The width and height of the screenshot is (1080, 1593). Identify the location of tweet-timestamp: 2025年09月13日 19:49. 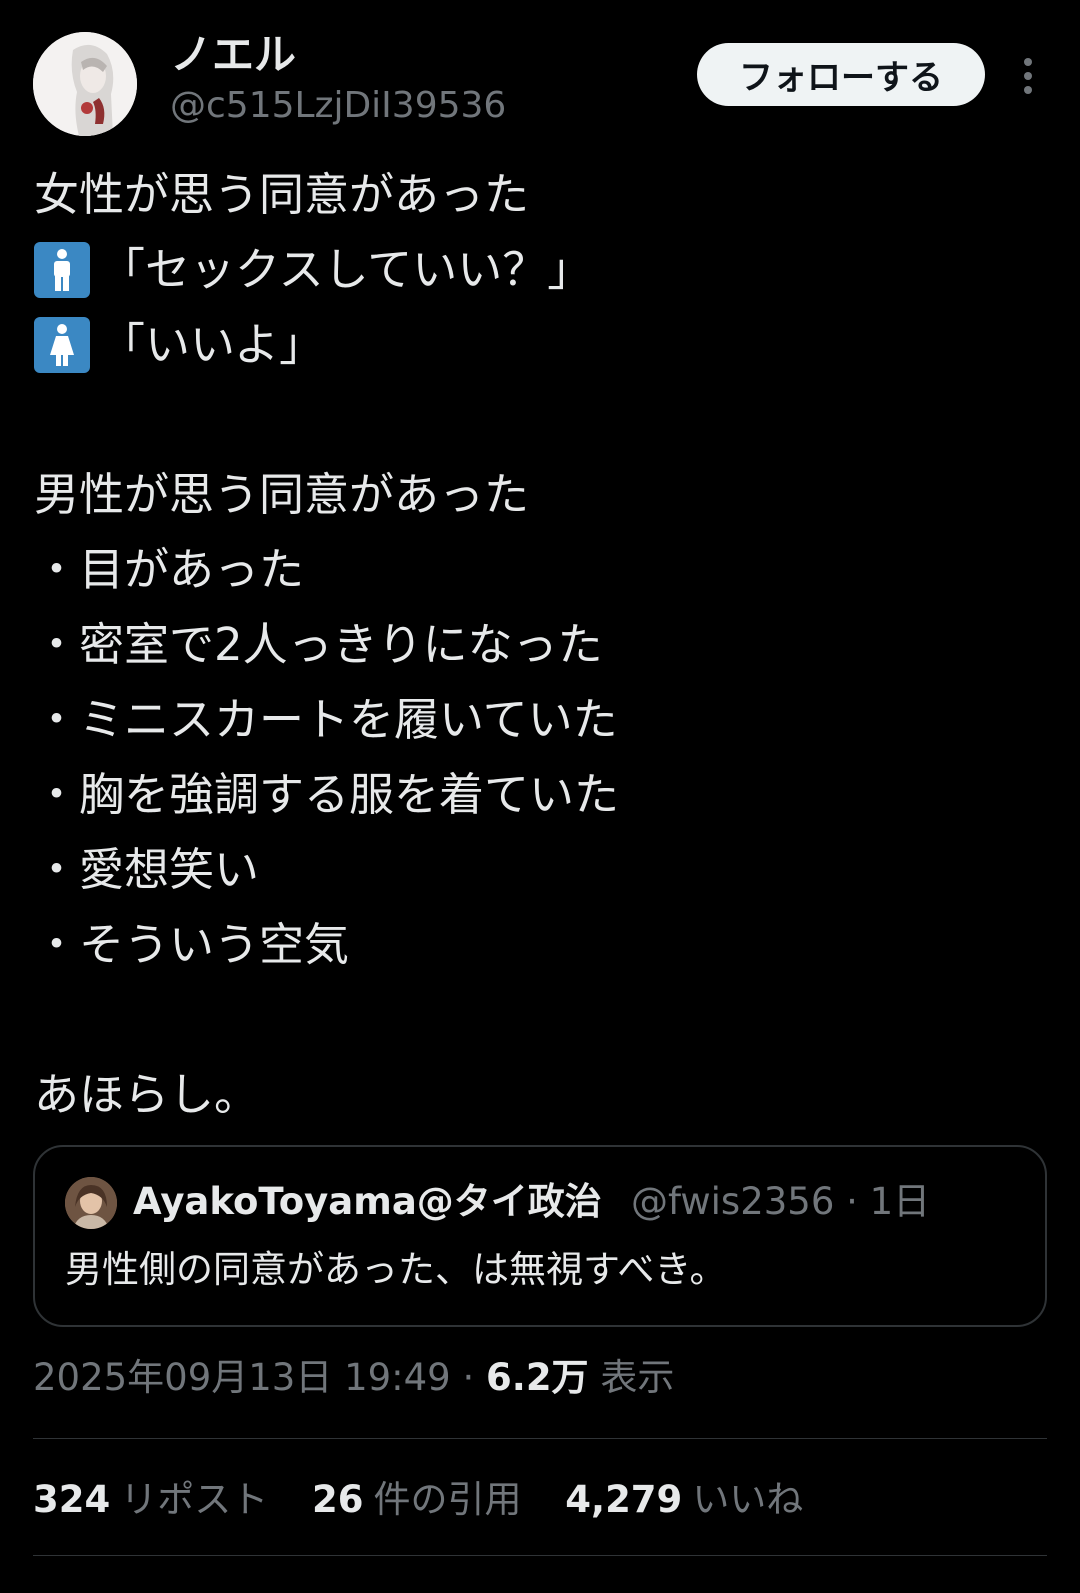
(242, 1377).